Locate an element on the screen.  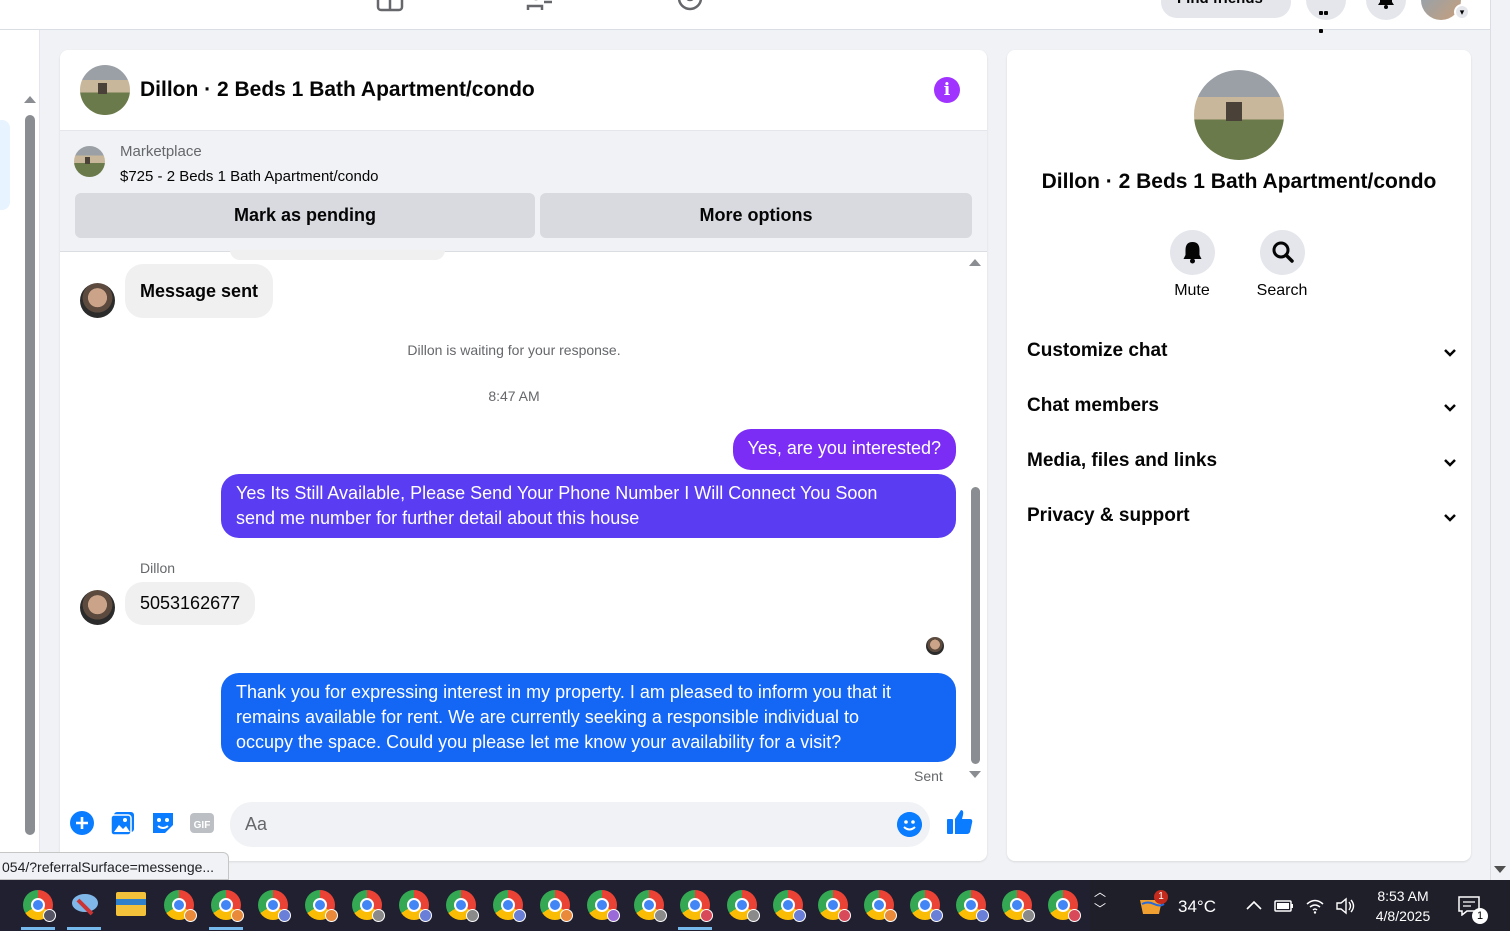
clock-time: 8:53 AM is located at coordinates (1403, 896).